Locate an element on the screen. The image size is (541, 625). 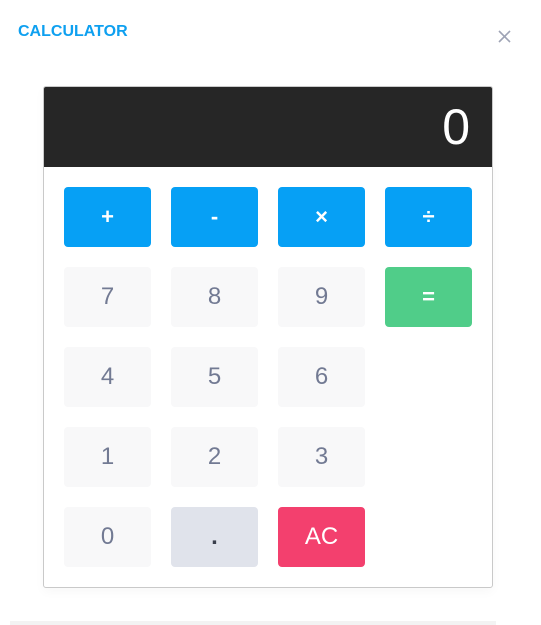
digit-7-button: 7 is located at coordinates (107, 297).